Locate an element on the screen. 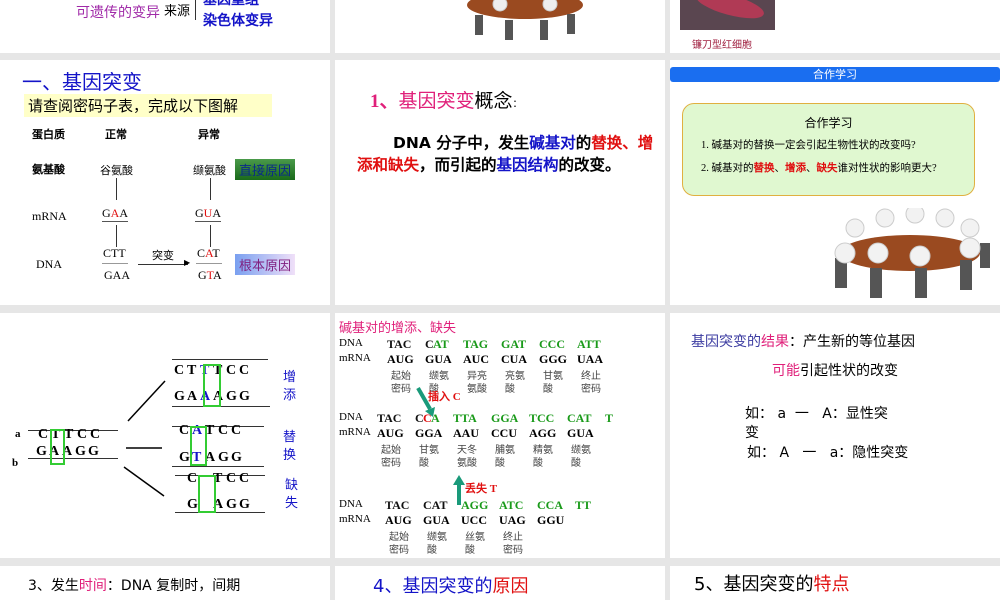 The width and height of the screenshot is (1000, 600). sequence-token: AUG is located at coordinates (398, 520).